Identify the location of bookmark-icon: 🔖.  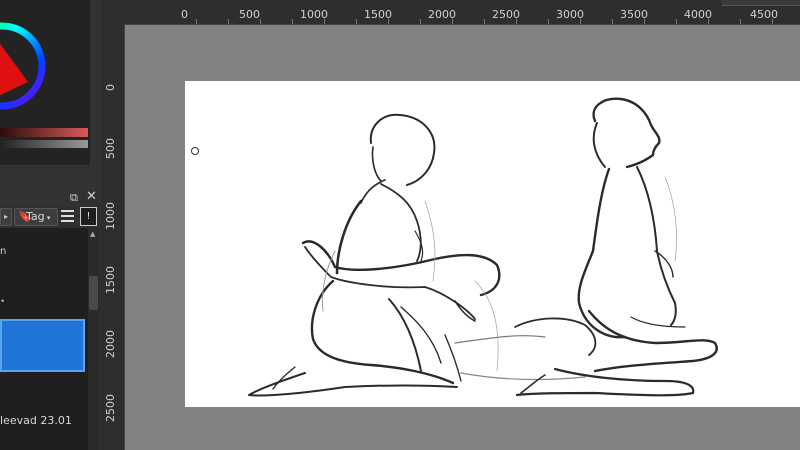
(25, 216).